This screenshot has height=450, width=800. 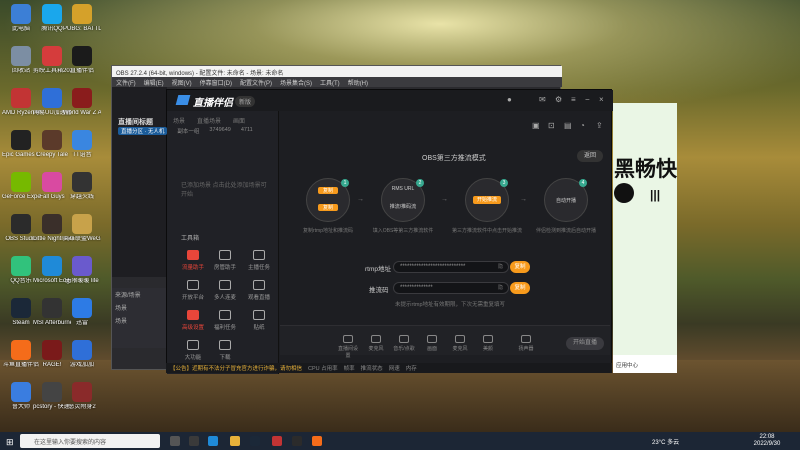 I want to click on music-button: 音乐/点歌, so click(x=404, y=343).